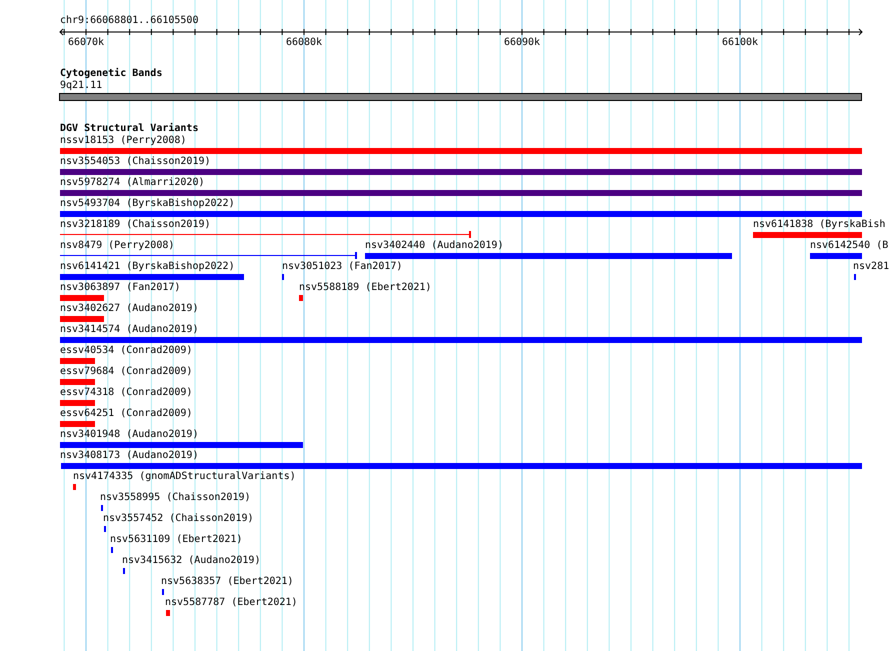  What do you see at coordinates (849, 246) in the screenshot?
I see `variant-label: nsv6142540 (B` at bounding box center [849, 246].